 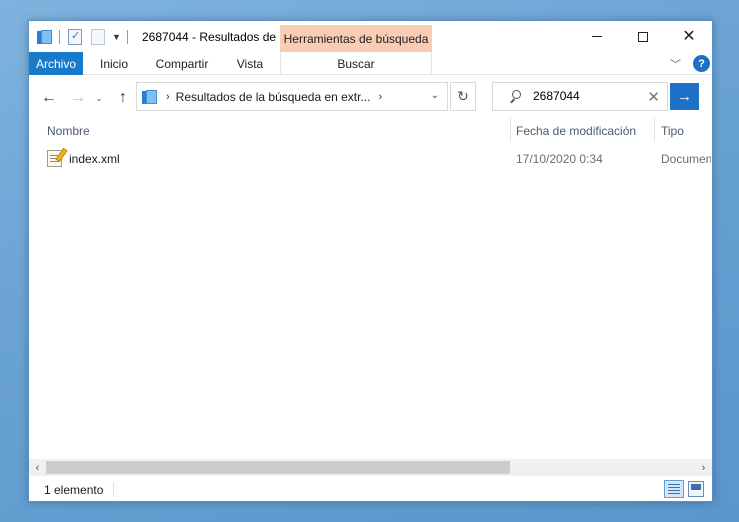 I want to click on forward-button: →, so click(x=78, y=98).